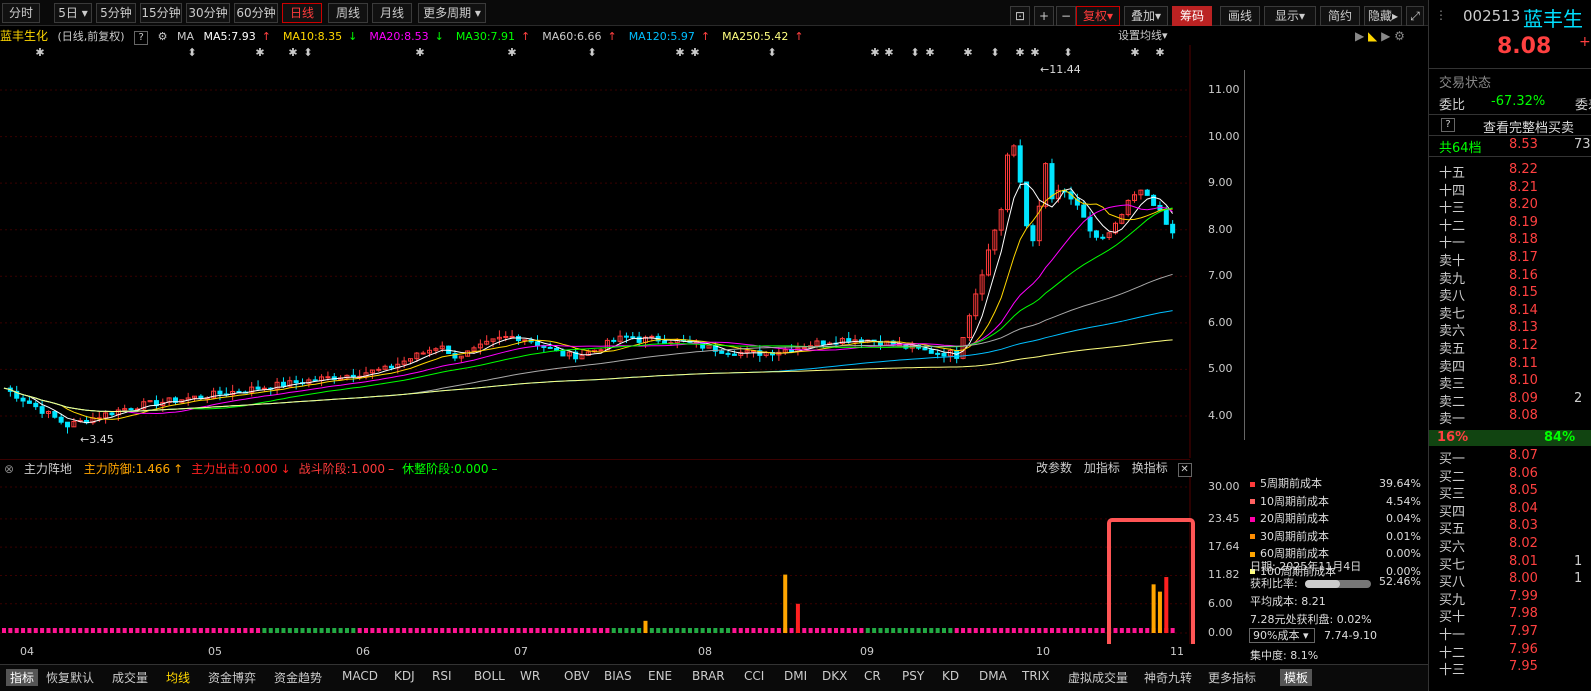  What do you see at coordinates (1282, 635) in the screenshot?
I see `cost-range-select: 90%成本 ▾` at bounding box center [1282, 635].